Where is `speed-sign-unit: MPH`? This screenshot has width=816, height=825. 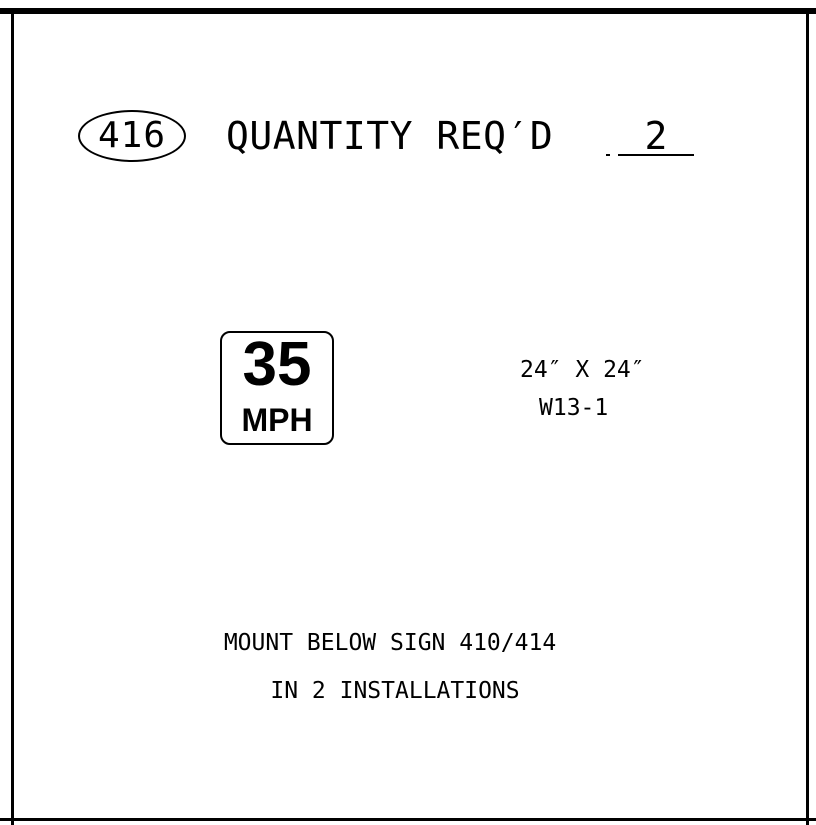 speed-sign-unit: MPH is located at coordinates (277, 420).